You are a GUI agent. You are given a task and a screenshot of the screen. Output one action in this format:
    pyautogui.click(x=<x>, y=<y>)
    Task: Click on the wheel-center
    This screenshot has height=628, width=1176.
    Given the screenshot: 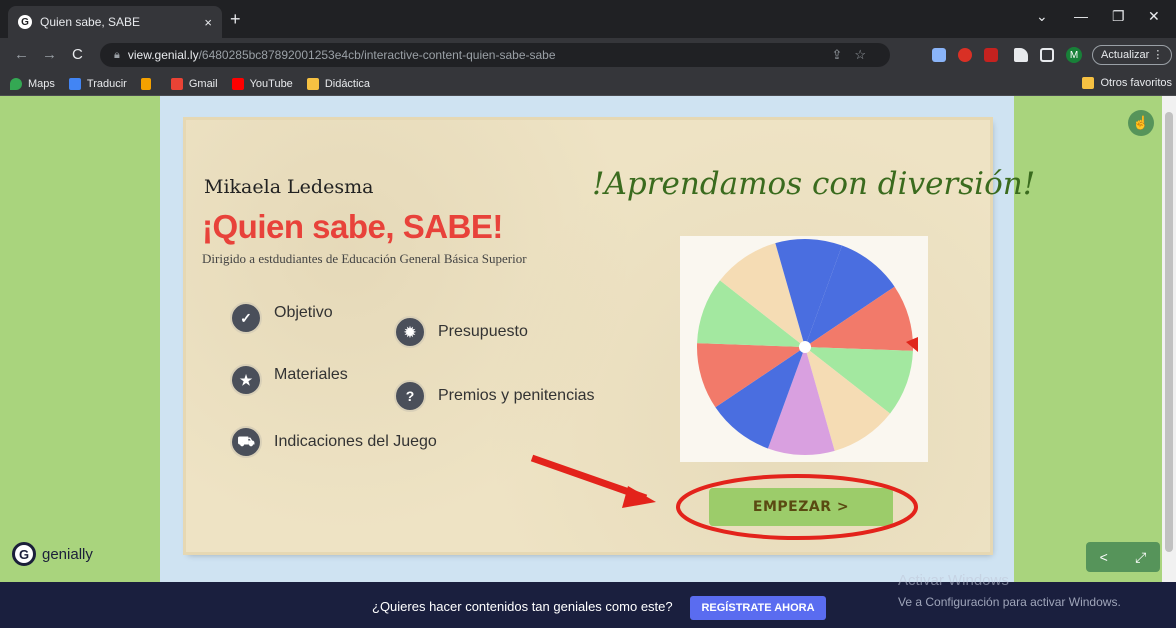 What is the action you would take?
    pyautogui.click(x=805, y=347)
    